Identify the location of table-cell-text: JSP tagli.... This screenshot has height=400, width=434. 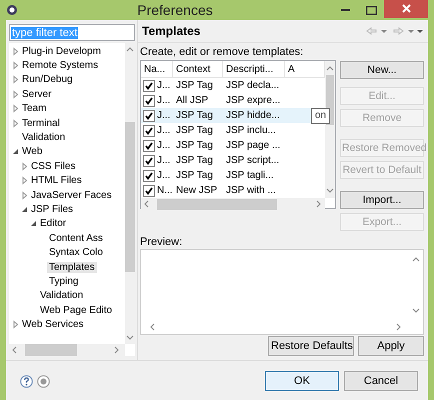
(250, 175).